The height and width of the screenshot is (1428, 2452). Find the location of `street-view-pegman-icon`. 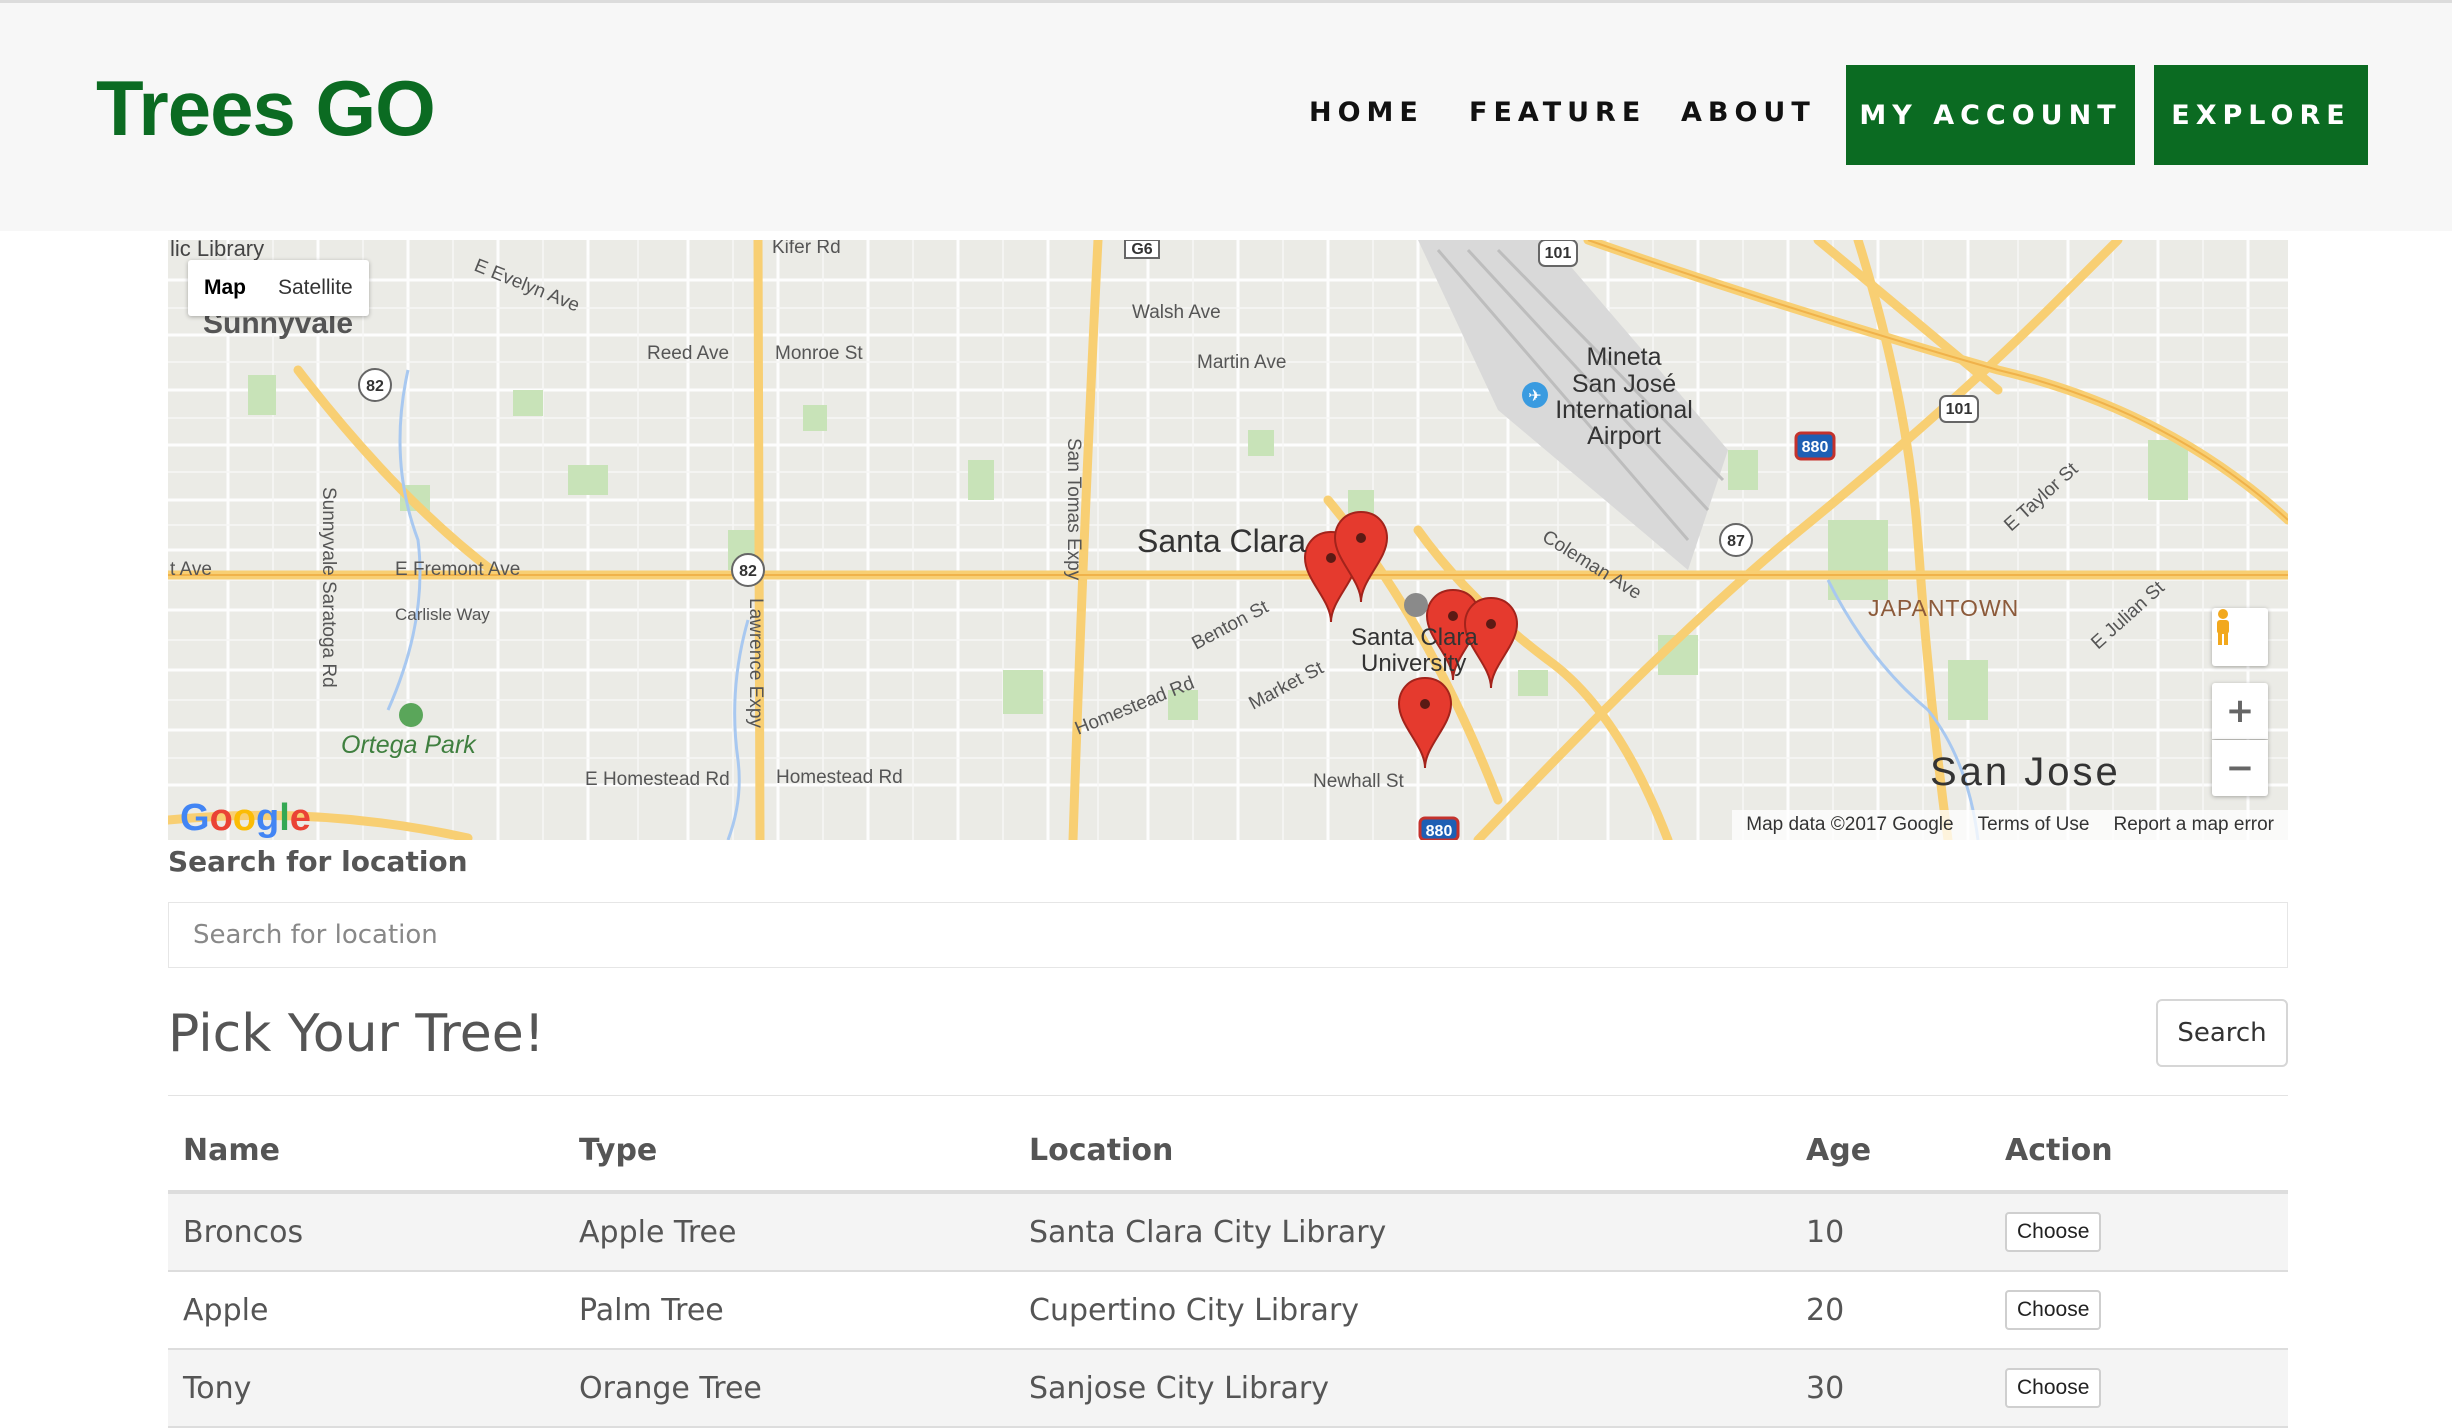

street-view-pegman-icon is located at coordinates (2240, 637).